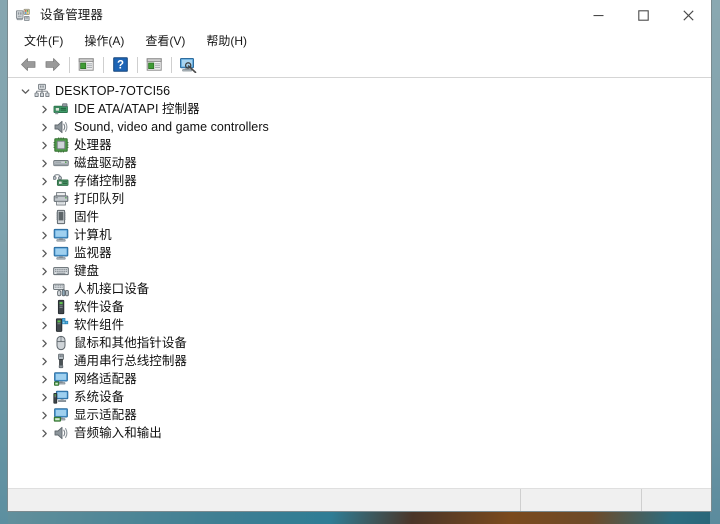 The image size is (720, 524). What do you see at coordinates (93, 144) in the screenshot?
I see `tree-item-label: 处理器` at bounding box center [93, 144].